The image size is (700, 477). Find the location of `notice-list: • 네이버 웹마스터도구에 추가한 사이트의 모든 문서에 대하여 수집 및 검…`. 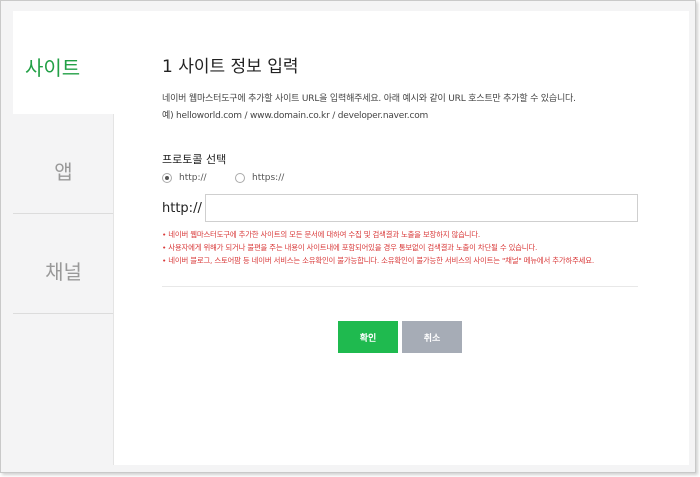

notice-list: • 네이버 웹마스터도구에 추가한 사이트의 모든 문서에 대하여 수집 및 검… is located at coordinates (378, 247).